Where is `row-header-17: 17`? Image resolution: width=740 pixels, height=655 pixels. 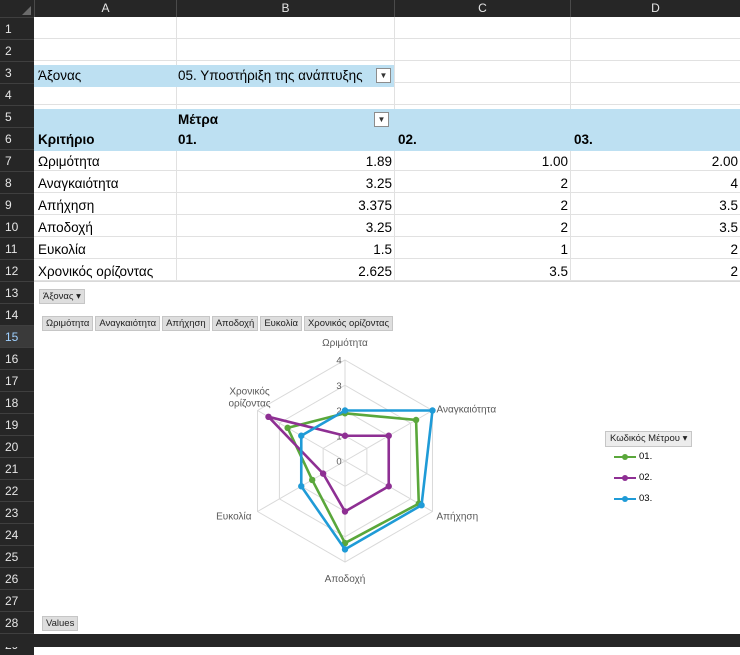 row-header-17: 17 is located at coordinates (17, 380).